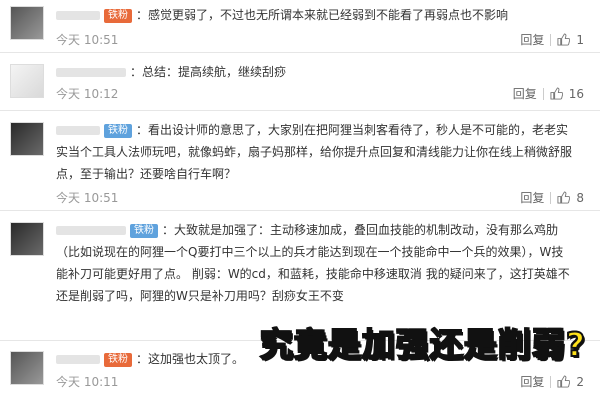 The image size is (600, 401). Describe the element at coordinates (322, 174) in the screenshot. I see `comment-text-line: 点，至于输出？还要啥自行车啊？` at that location.